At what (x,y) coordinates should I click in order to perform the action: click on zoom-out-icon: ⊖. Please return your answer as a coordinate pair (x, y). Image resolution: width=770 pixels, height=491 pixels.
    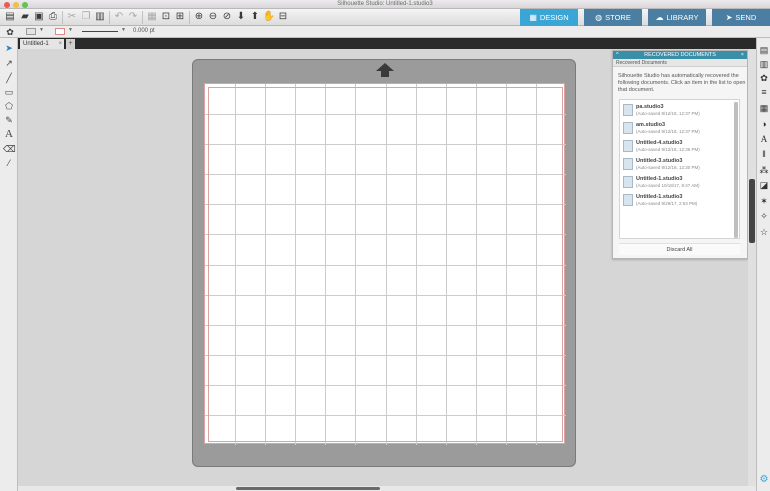
    Looking at the image, I should click on (213, 17).